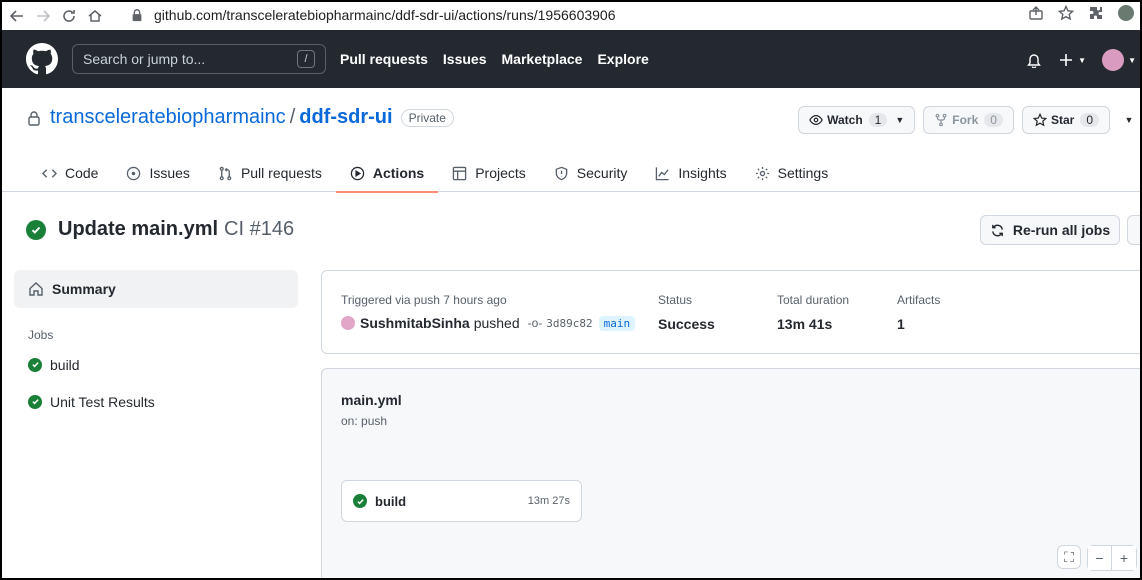 Image resolution: width=1142 pixels, height=580 pixels. What do you see at coordinates (762, 173) in the screenshot?
I see `gear-icon` at bounding box center [762, 173].